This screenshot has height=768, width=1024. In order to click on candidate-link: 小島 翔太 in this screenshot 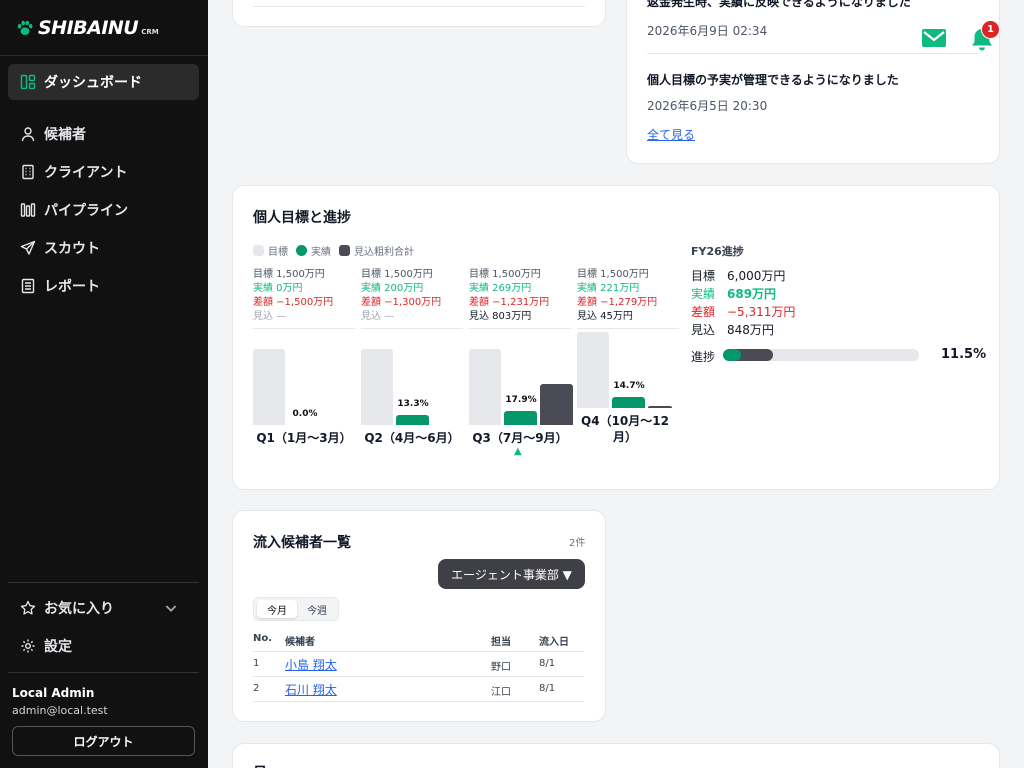, I will do `click(311, 664)`.